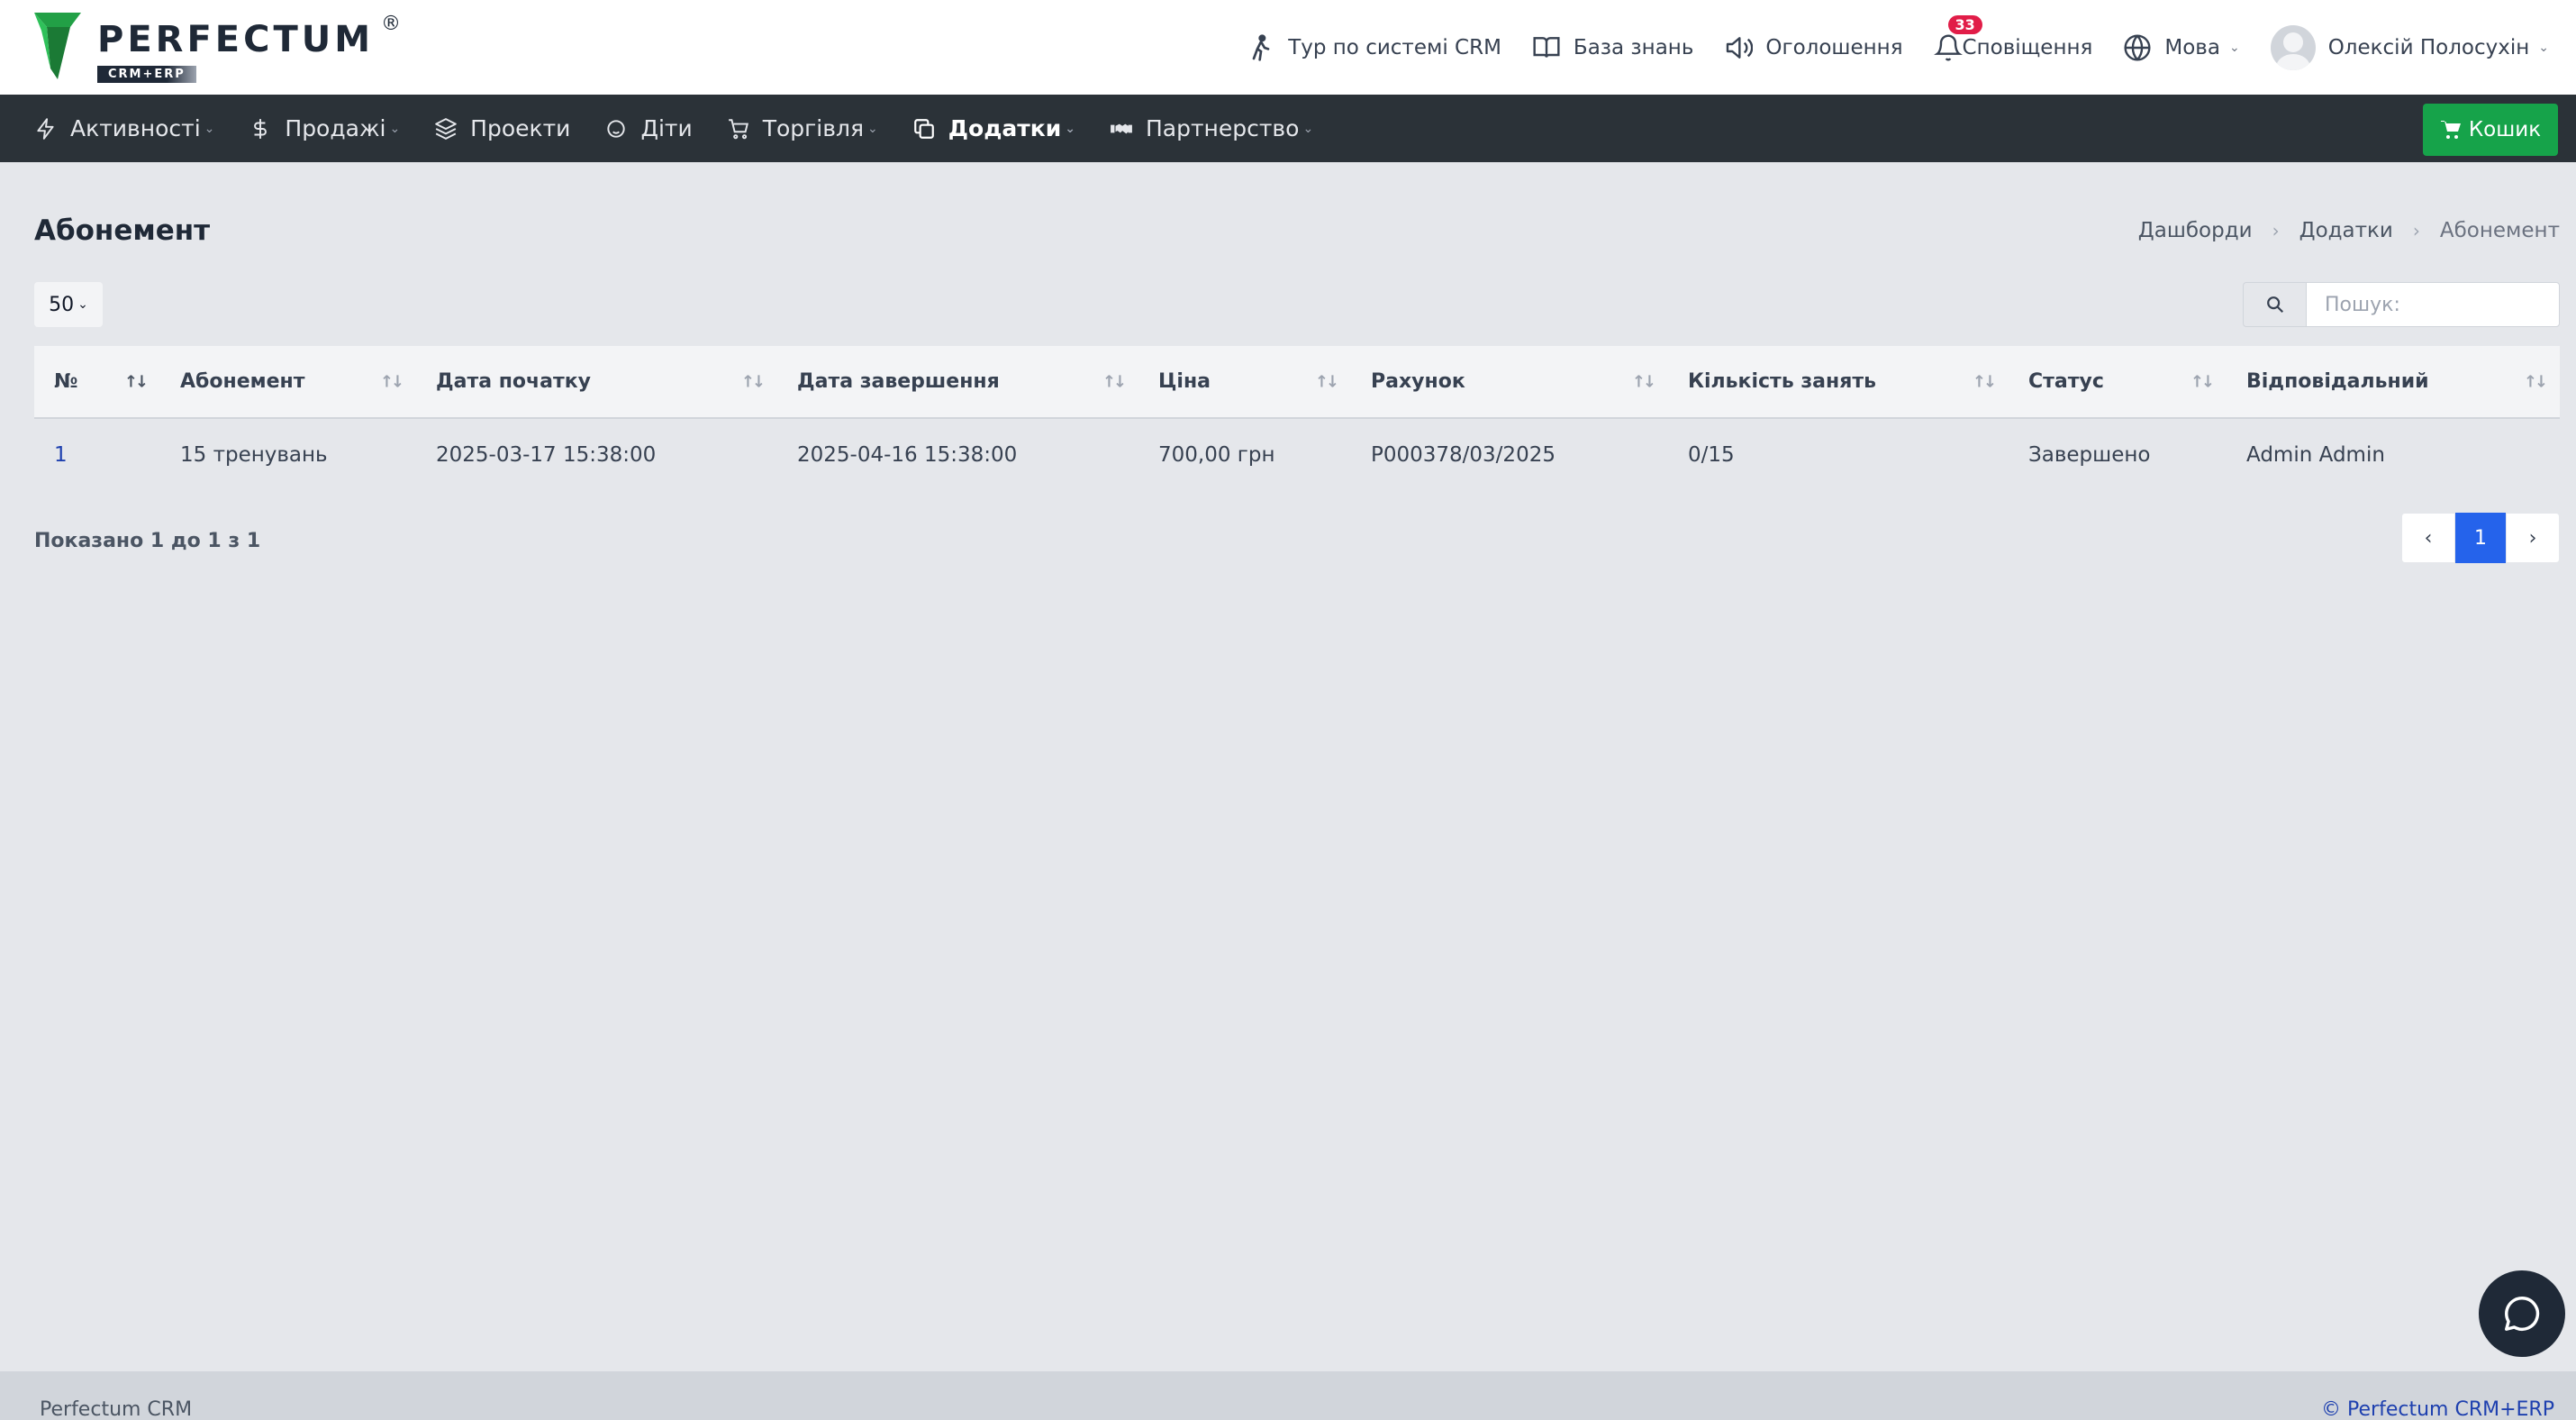 The height and width of the screenshot is (1420, 2576). I want to click on book-icon, so click(1546, 47).